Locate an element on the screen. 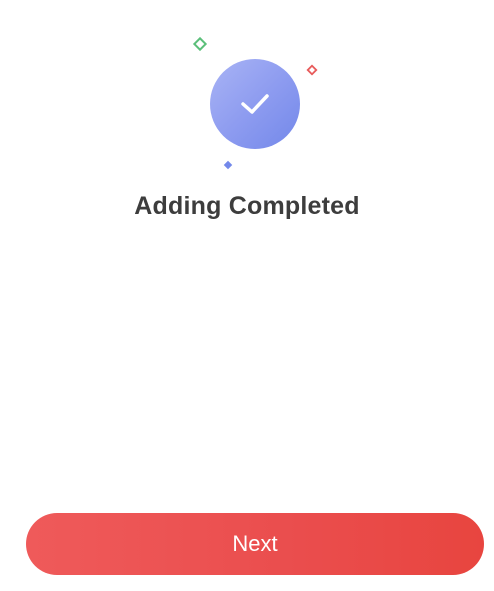  checkmark-icon is located at coordinates (255, 104).